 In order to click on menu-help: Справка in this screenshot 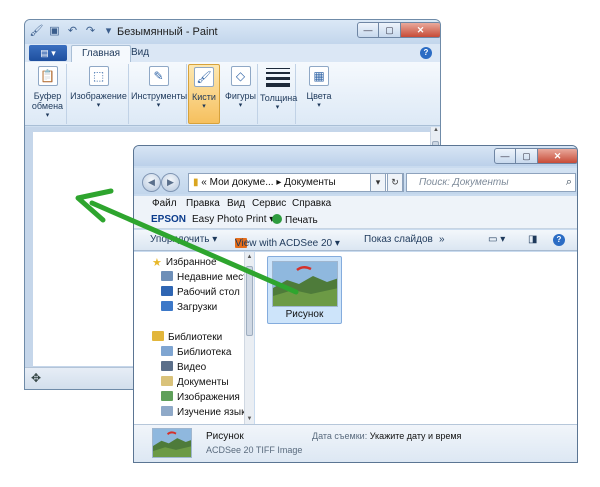, I will do `click(311, 203)`.